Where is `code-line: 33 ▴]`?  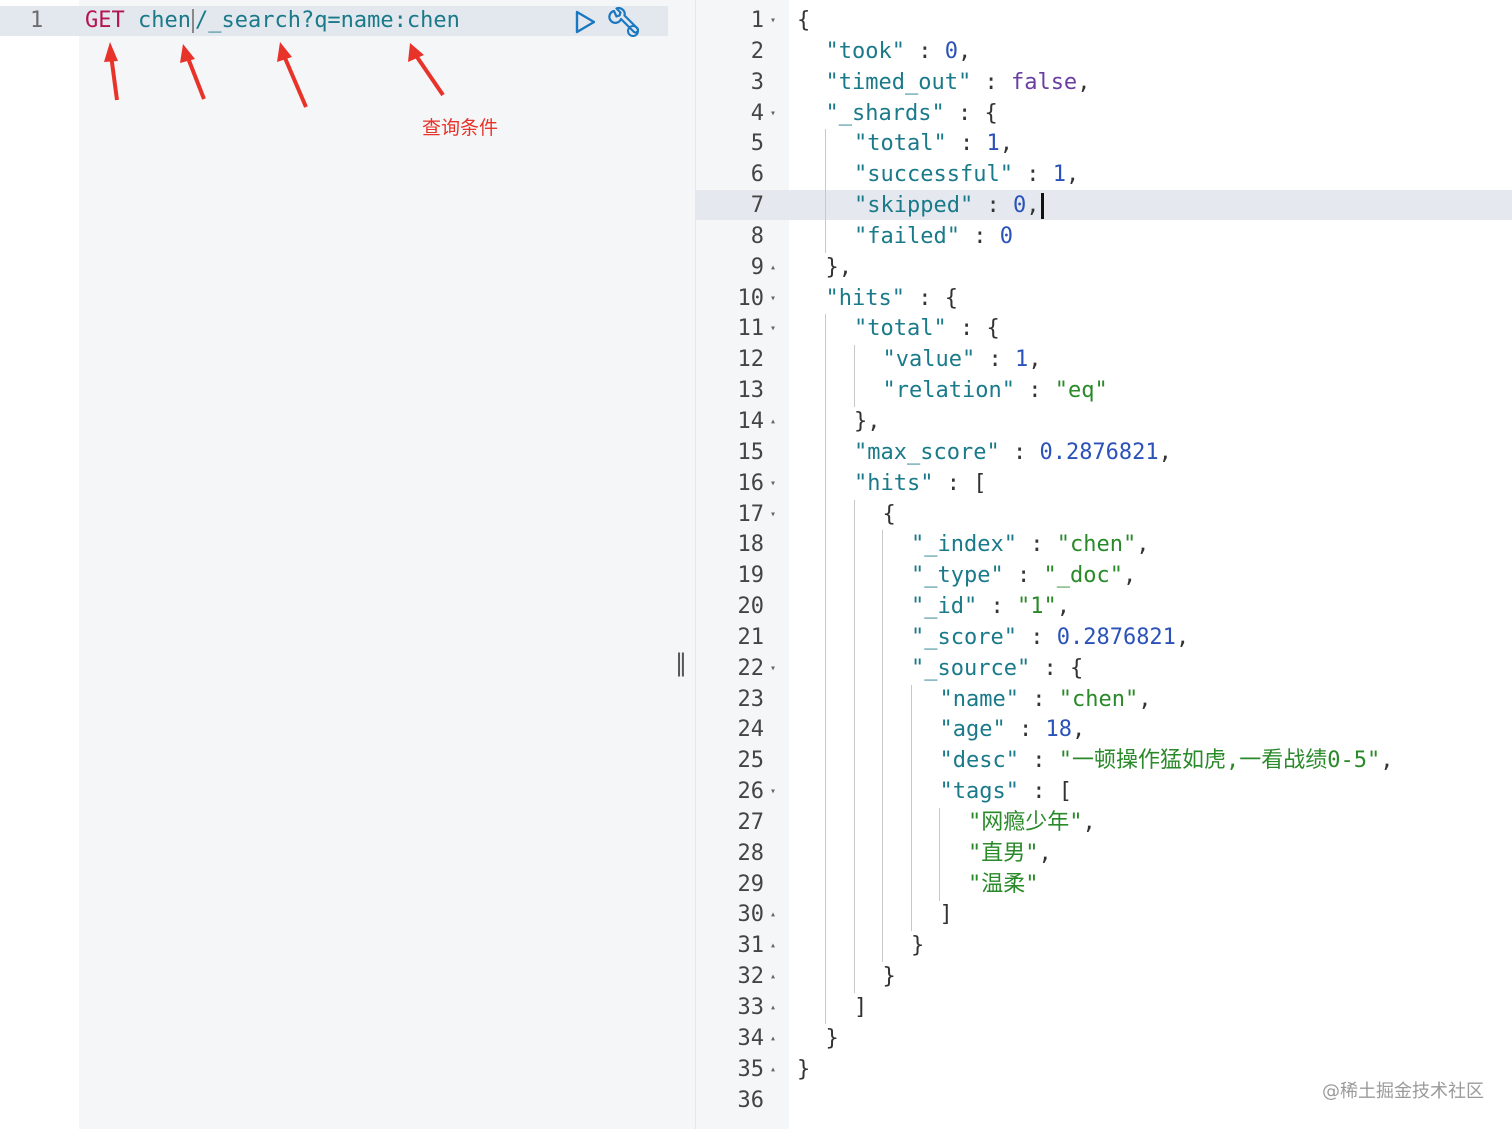 code-line: 33 ▴] is located at coordinates (1104, 1008).